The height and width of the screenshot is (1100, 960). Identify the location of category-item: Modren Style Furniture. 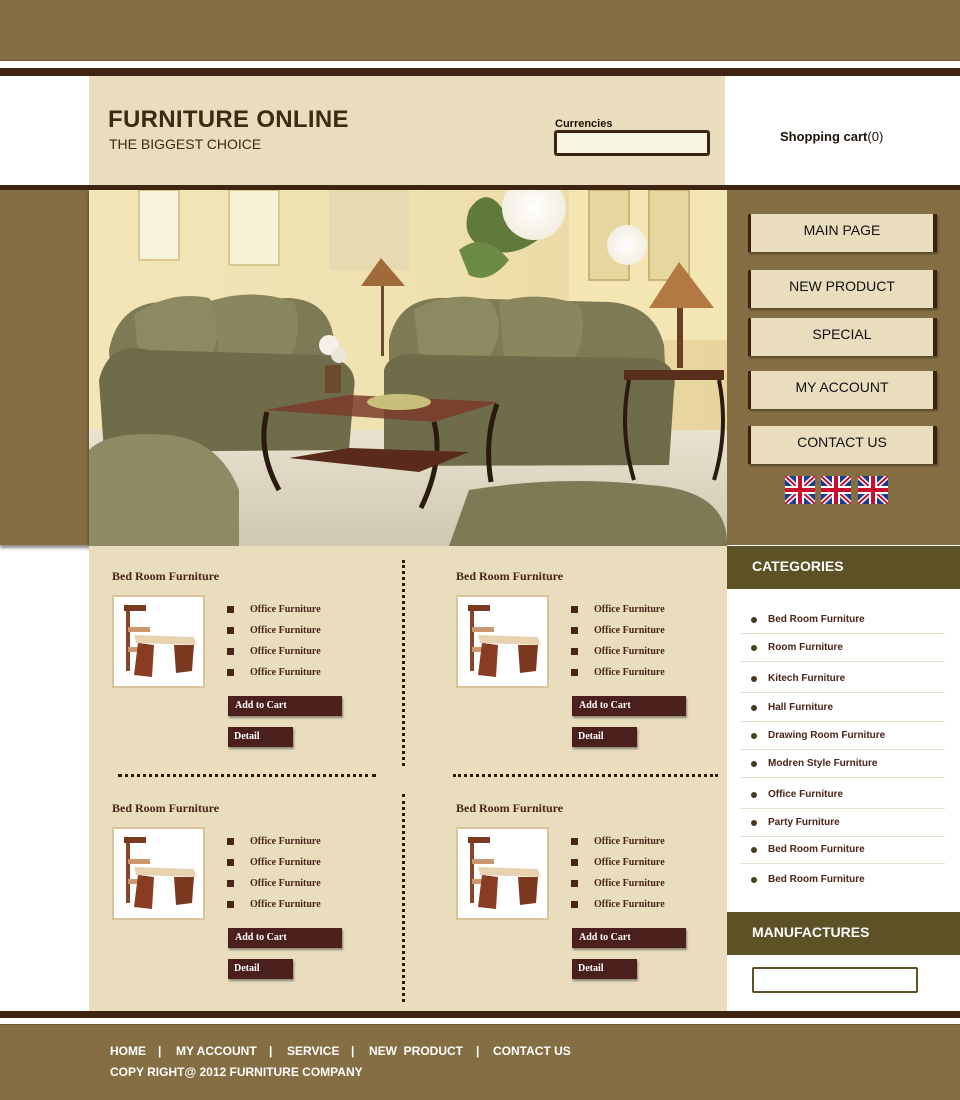
(842, 764).